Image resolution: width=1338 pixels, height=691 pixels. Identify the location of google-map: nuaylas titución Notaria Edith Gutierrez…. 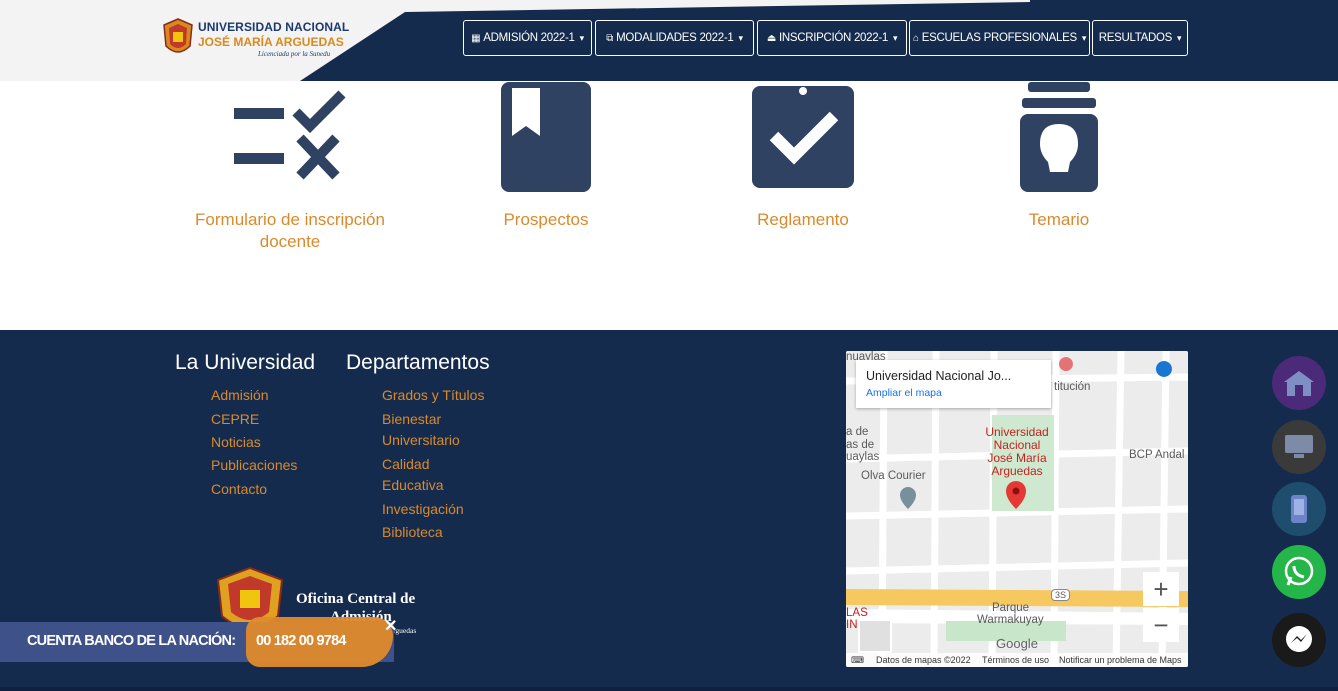
(1017, 509).